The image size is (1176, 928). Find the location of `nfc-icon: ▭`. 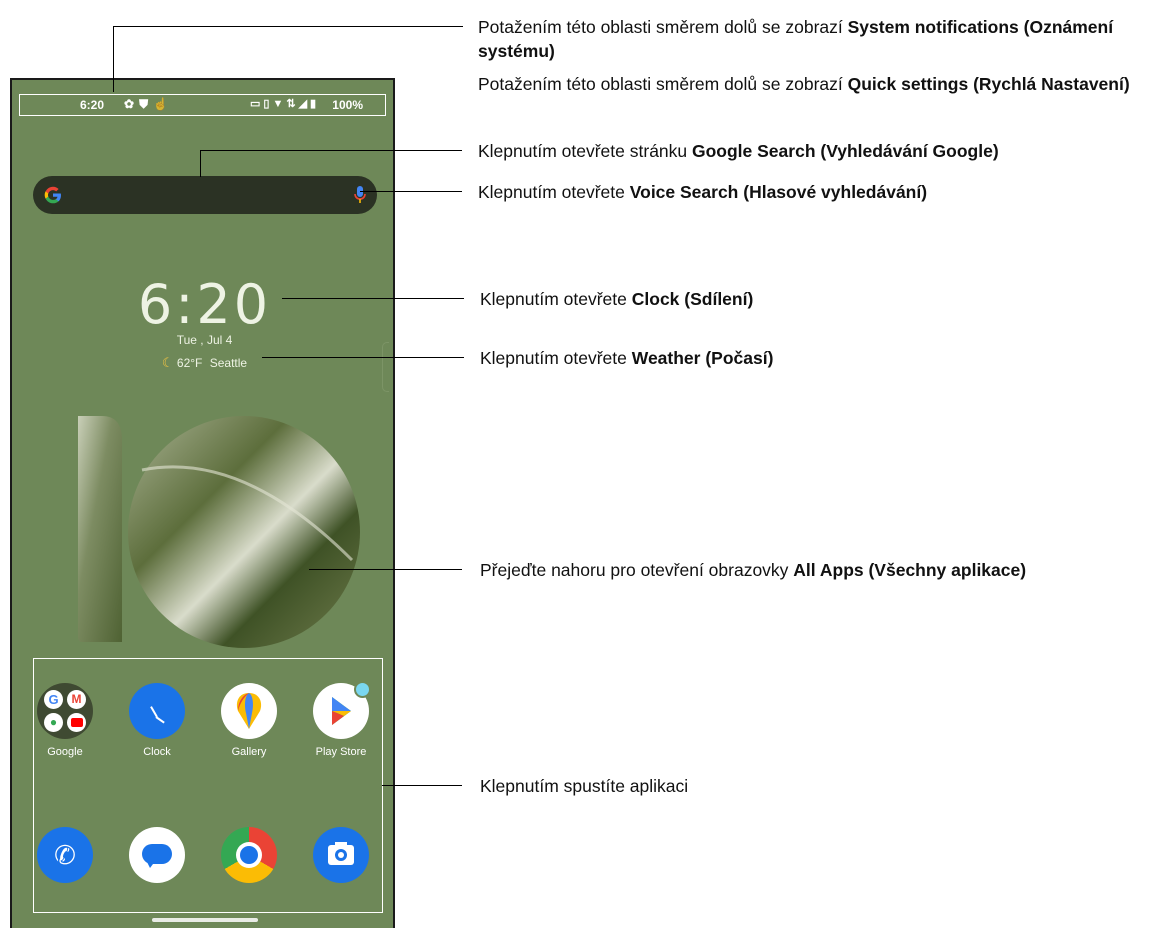

nfc-icon: ▭ is located at coordinates (257, 104).